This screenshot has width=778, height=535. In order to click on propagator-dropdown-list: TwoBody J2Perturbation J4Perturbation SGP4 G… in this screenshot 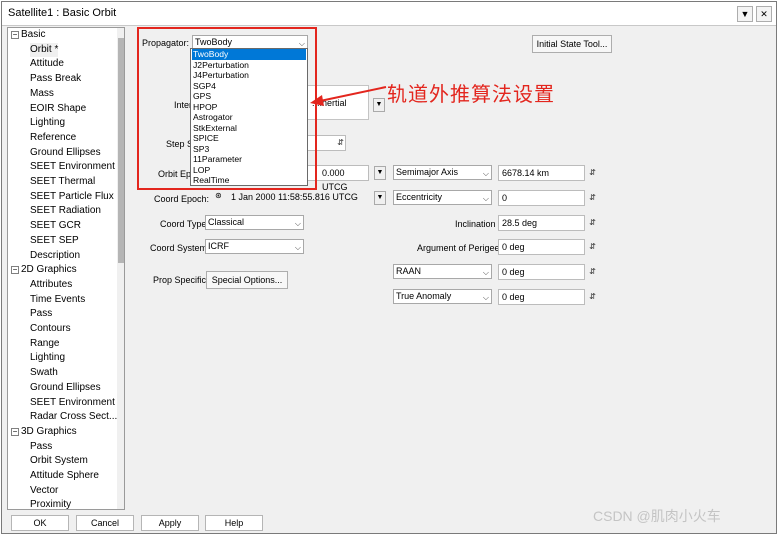, I will do `click(249, 117)`.